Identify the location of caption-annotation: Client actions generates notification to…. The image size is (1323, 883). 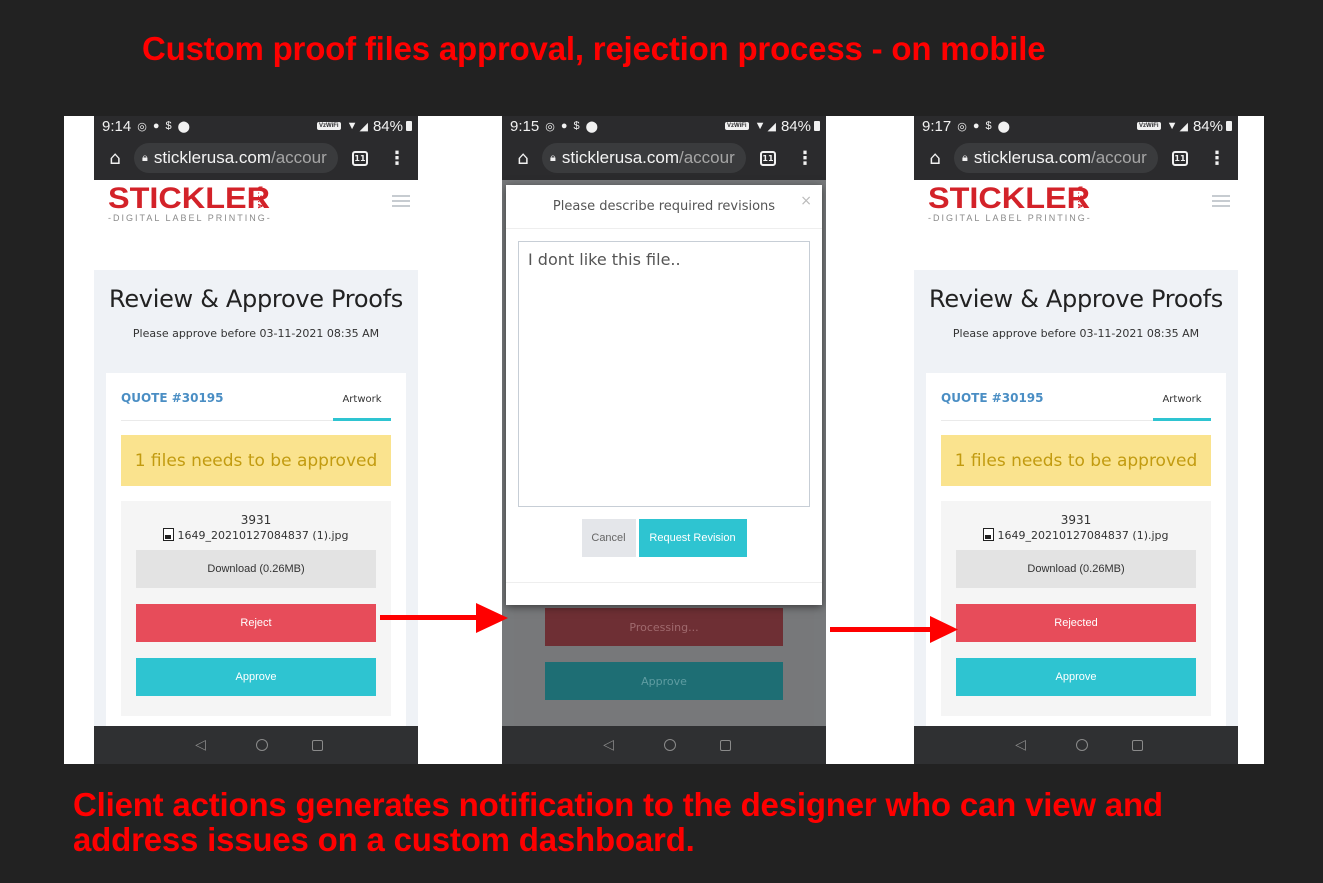
(618, 822).